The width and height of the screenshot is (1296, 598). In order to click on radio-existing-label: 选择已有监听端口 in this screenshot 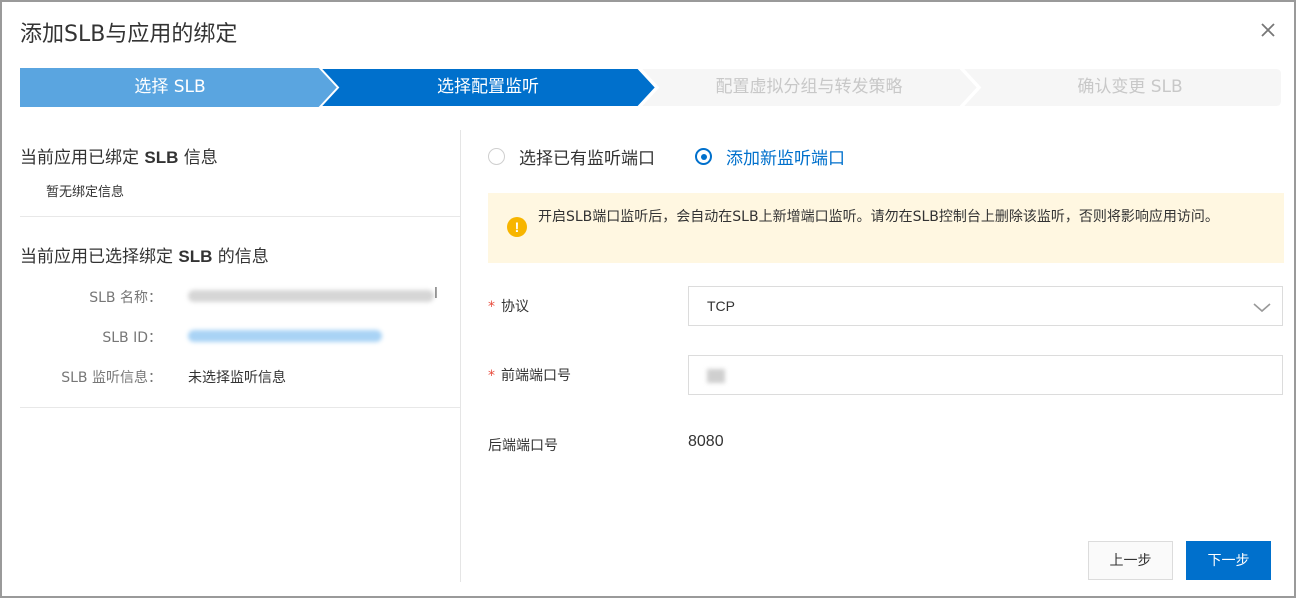, I will do `click(587, 159)`.